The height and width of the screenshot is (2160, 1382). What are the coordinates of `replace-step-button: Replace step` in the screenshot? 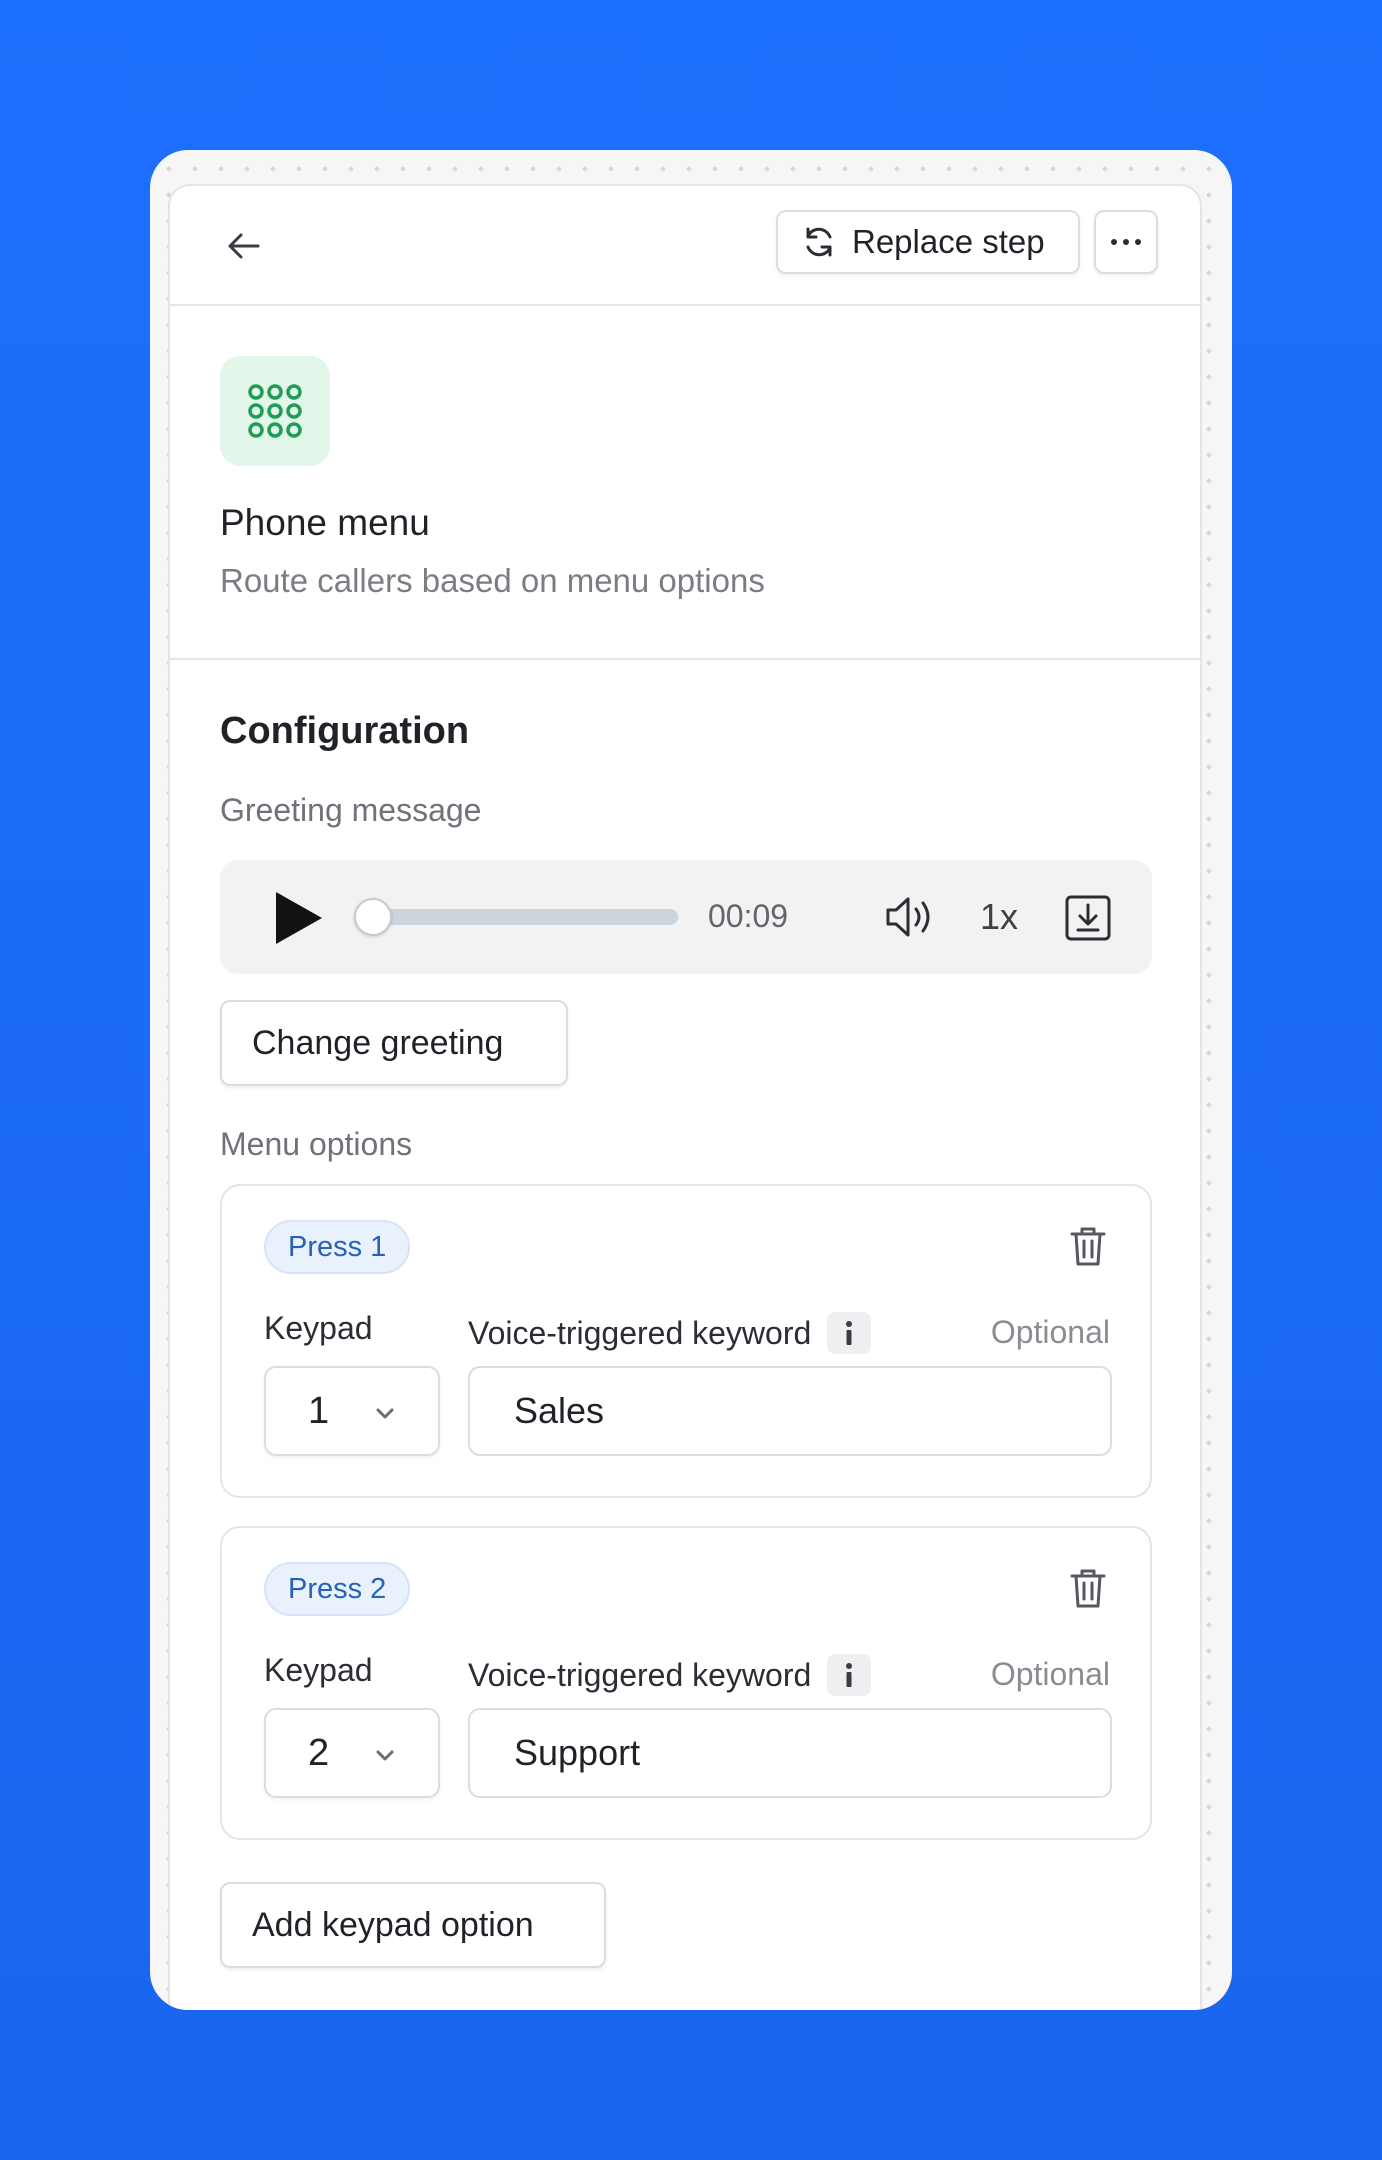 It's located at (928, 242).